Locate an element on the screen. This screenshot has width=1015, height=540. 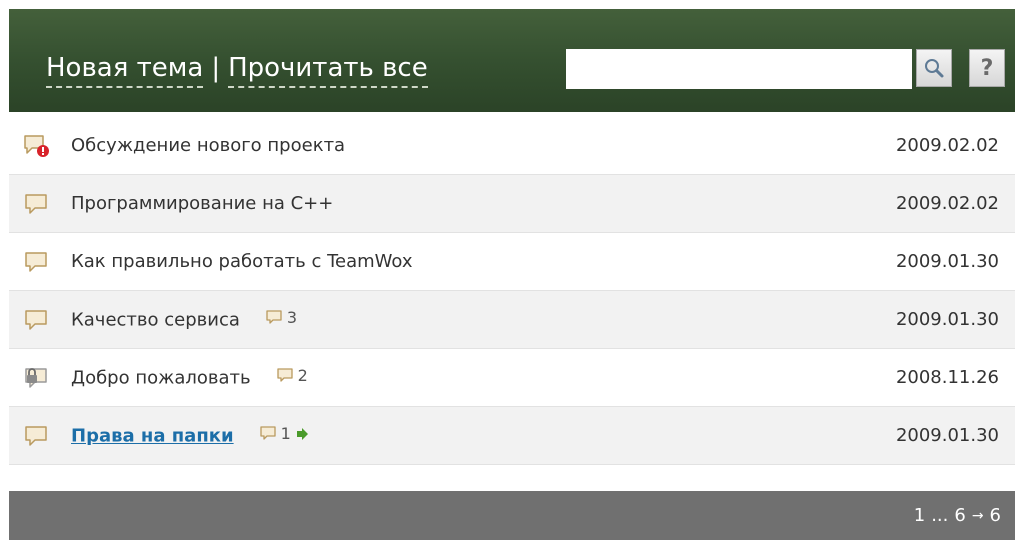
reply-count-value: 3 is located at coordinates (292, 318).